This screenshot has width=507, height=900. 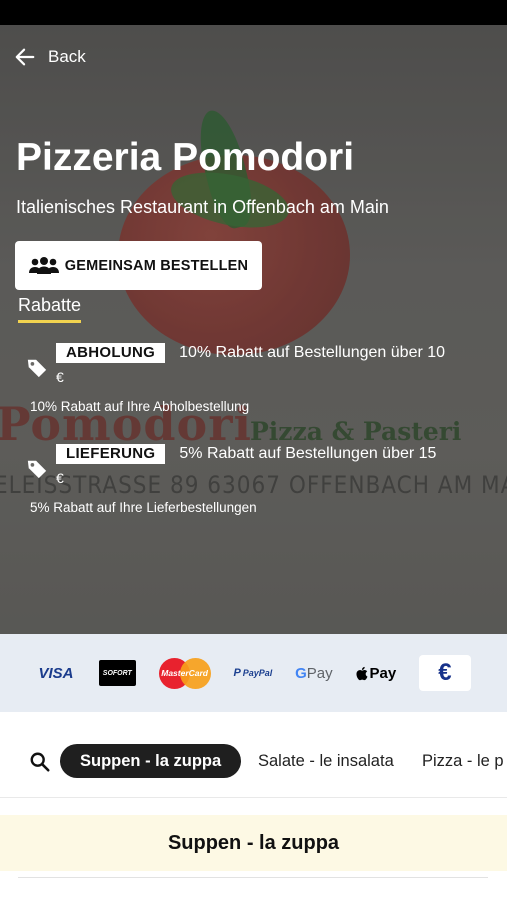 I want to click on apple-pay-logo: Pay, so click(x=375, y=673).